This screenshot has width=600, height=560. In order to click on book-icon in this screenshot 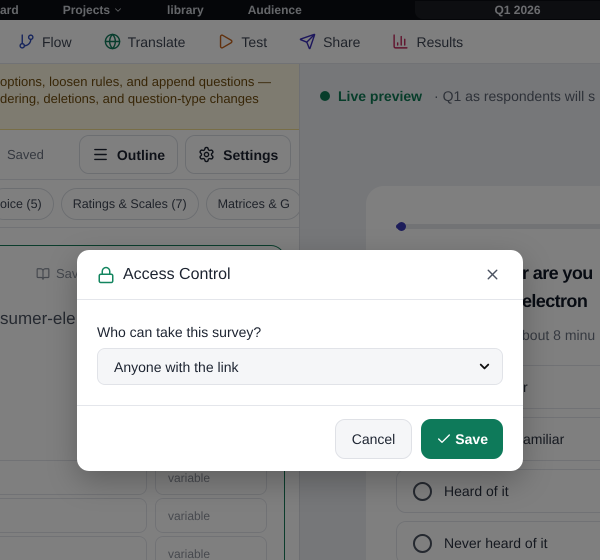, I will do `click(43, 273)`.